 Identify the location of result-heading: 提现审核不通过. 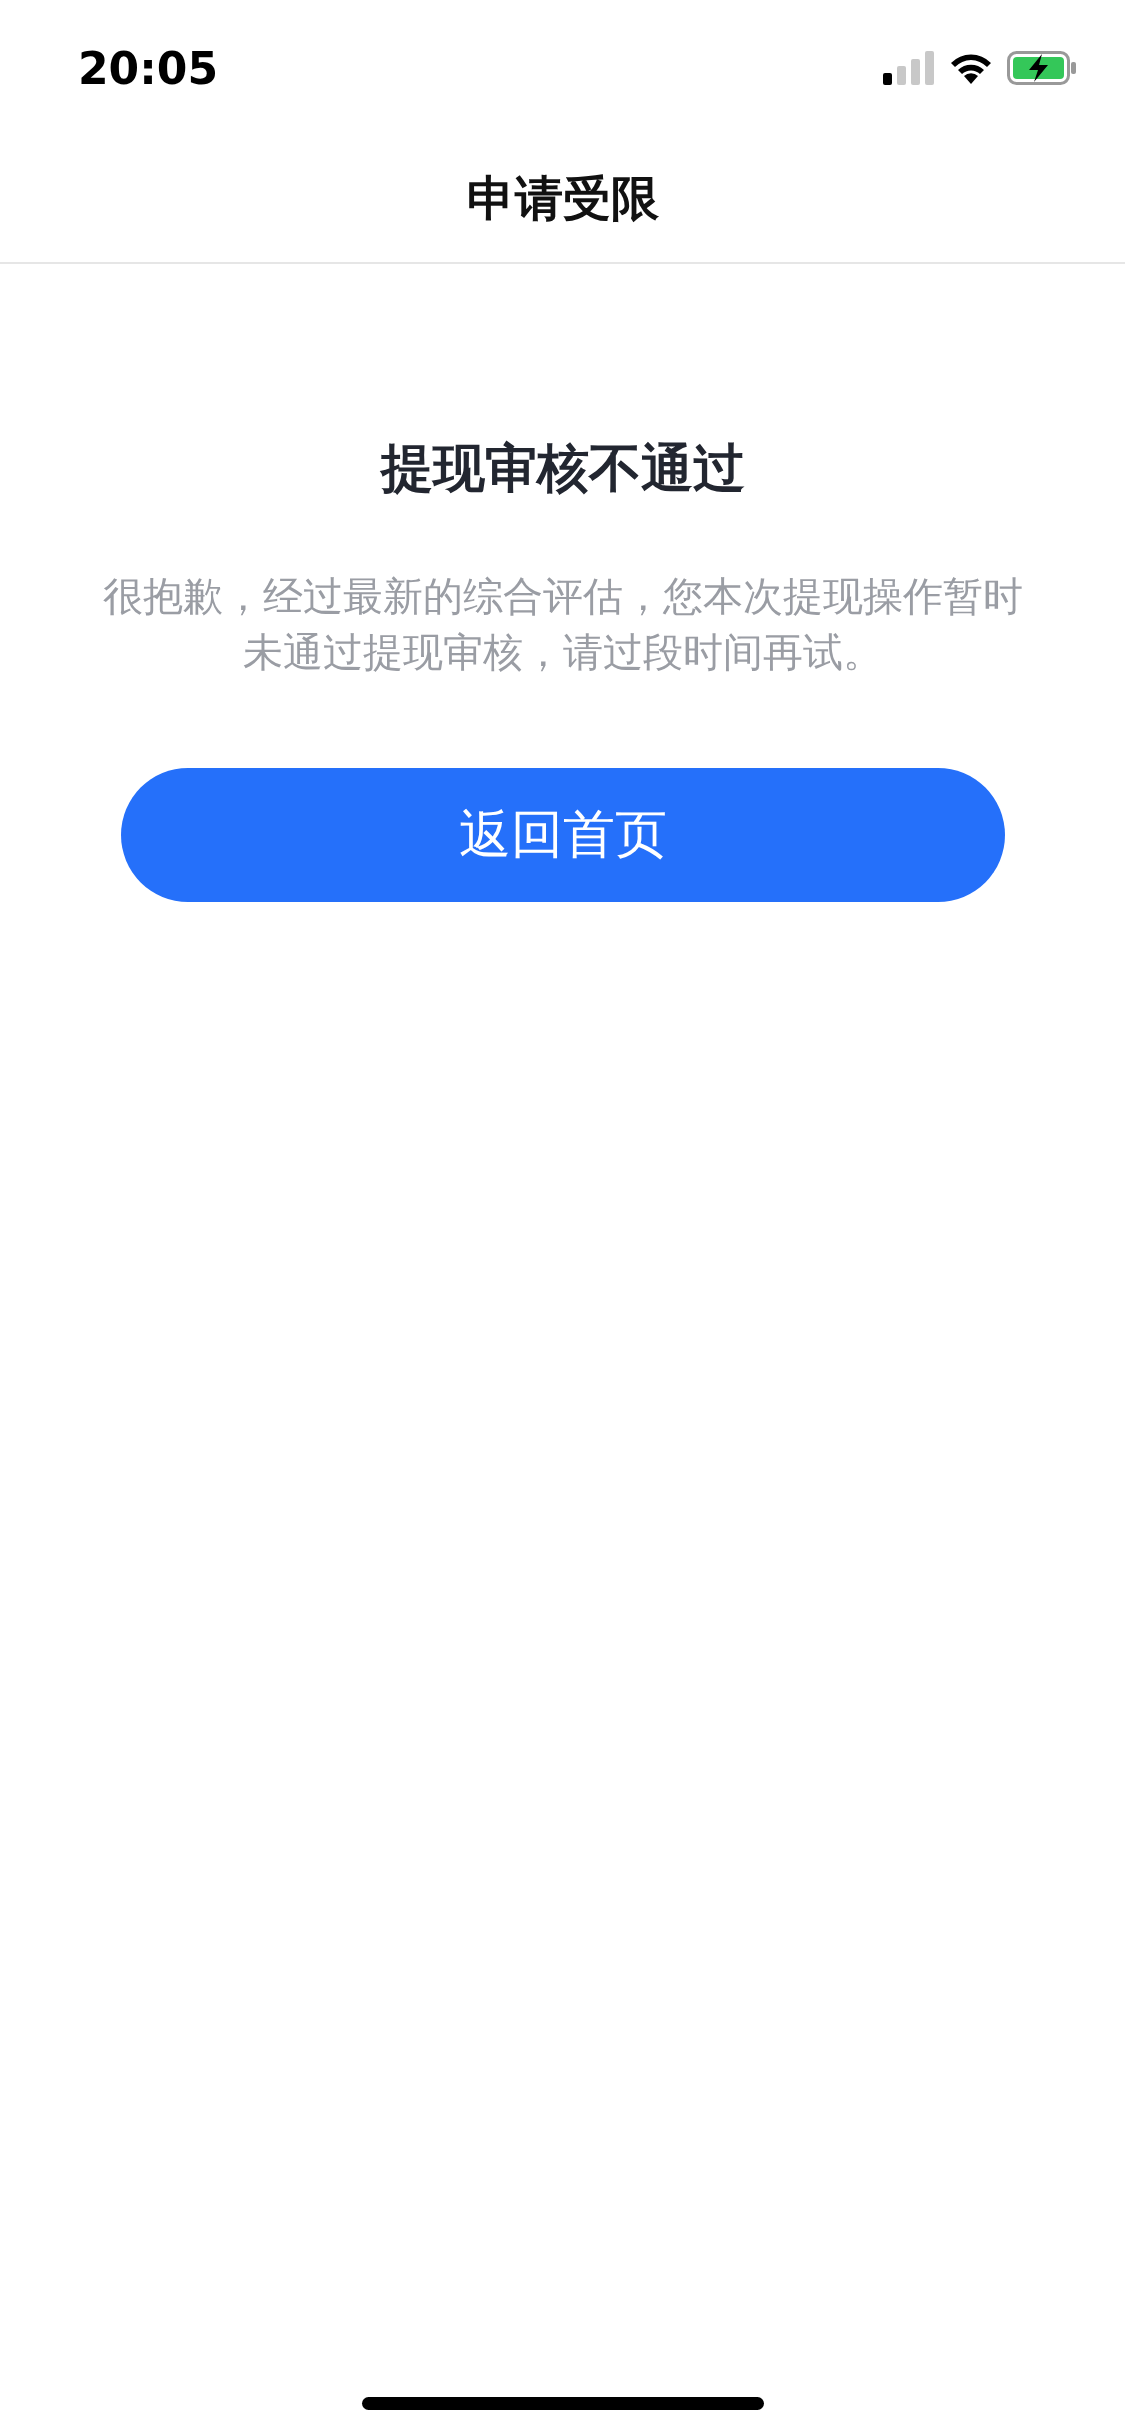
(562, 468).